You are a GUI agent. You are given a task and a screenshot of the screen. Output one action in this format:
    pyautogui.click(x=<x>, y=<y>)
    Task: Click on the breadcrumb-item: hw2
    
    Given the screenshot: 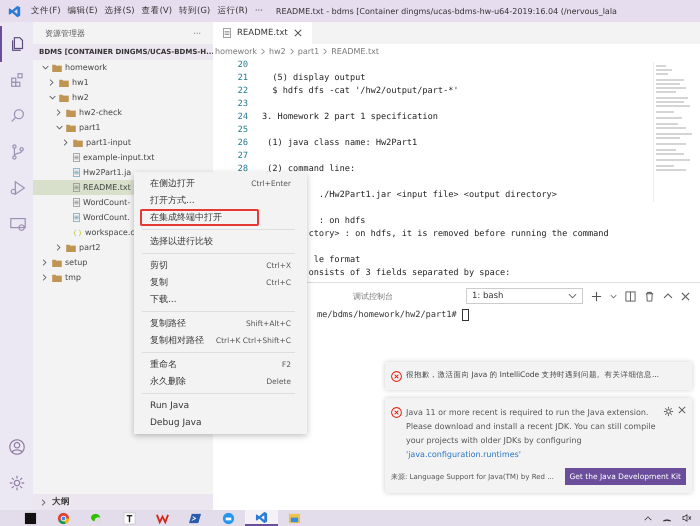 What is the action you would take?
    pyautogui.click(x=277, y=51)
    